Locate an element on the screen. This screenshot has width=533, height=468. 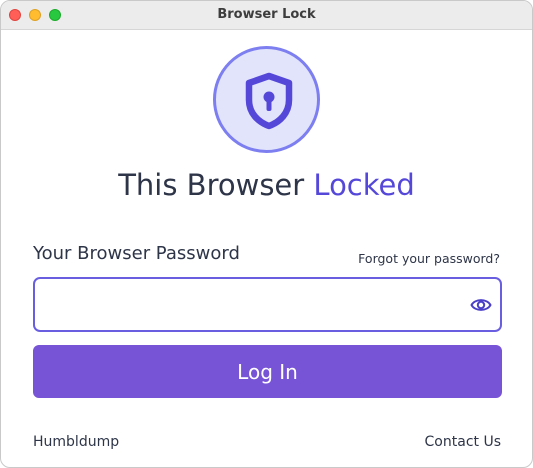
locked-heading: This Browser Locked is located at coordinates (266, 185).